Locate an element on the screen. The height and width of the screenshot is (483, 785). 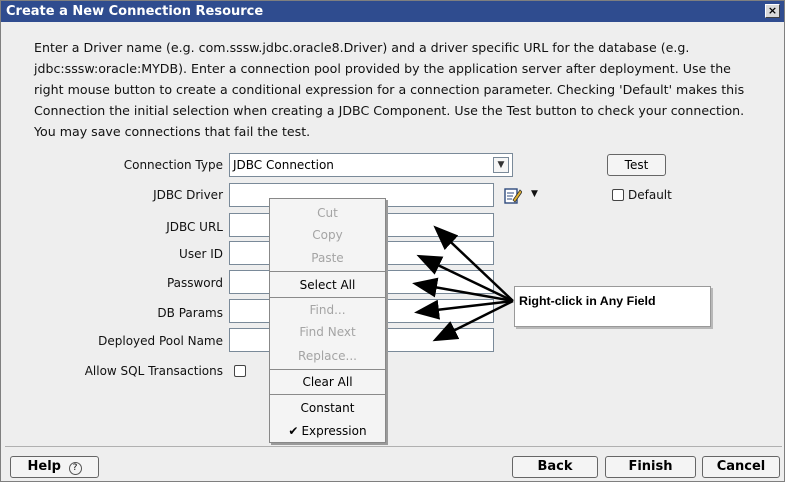
test-button: Test is located at coordinates (636, 165).